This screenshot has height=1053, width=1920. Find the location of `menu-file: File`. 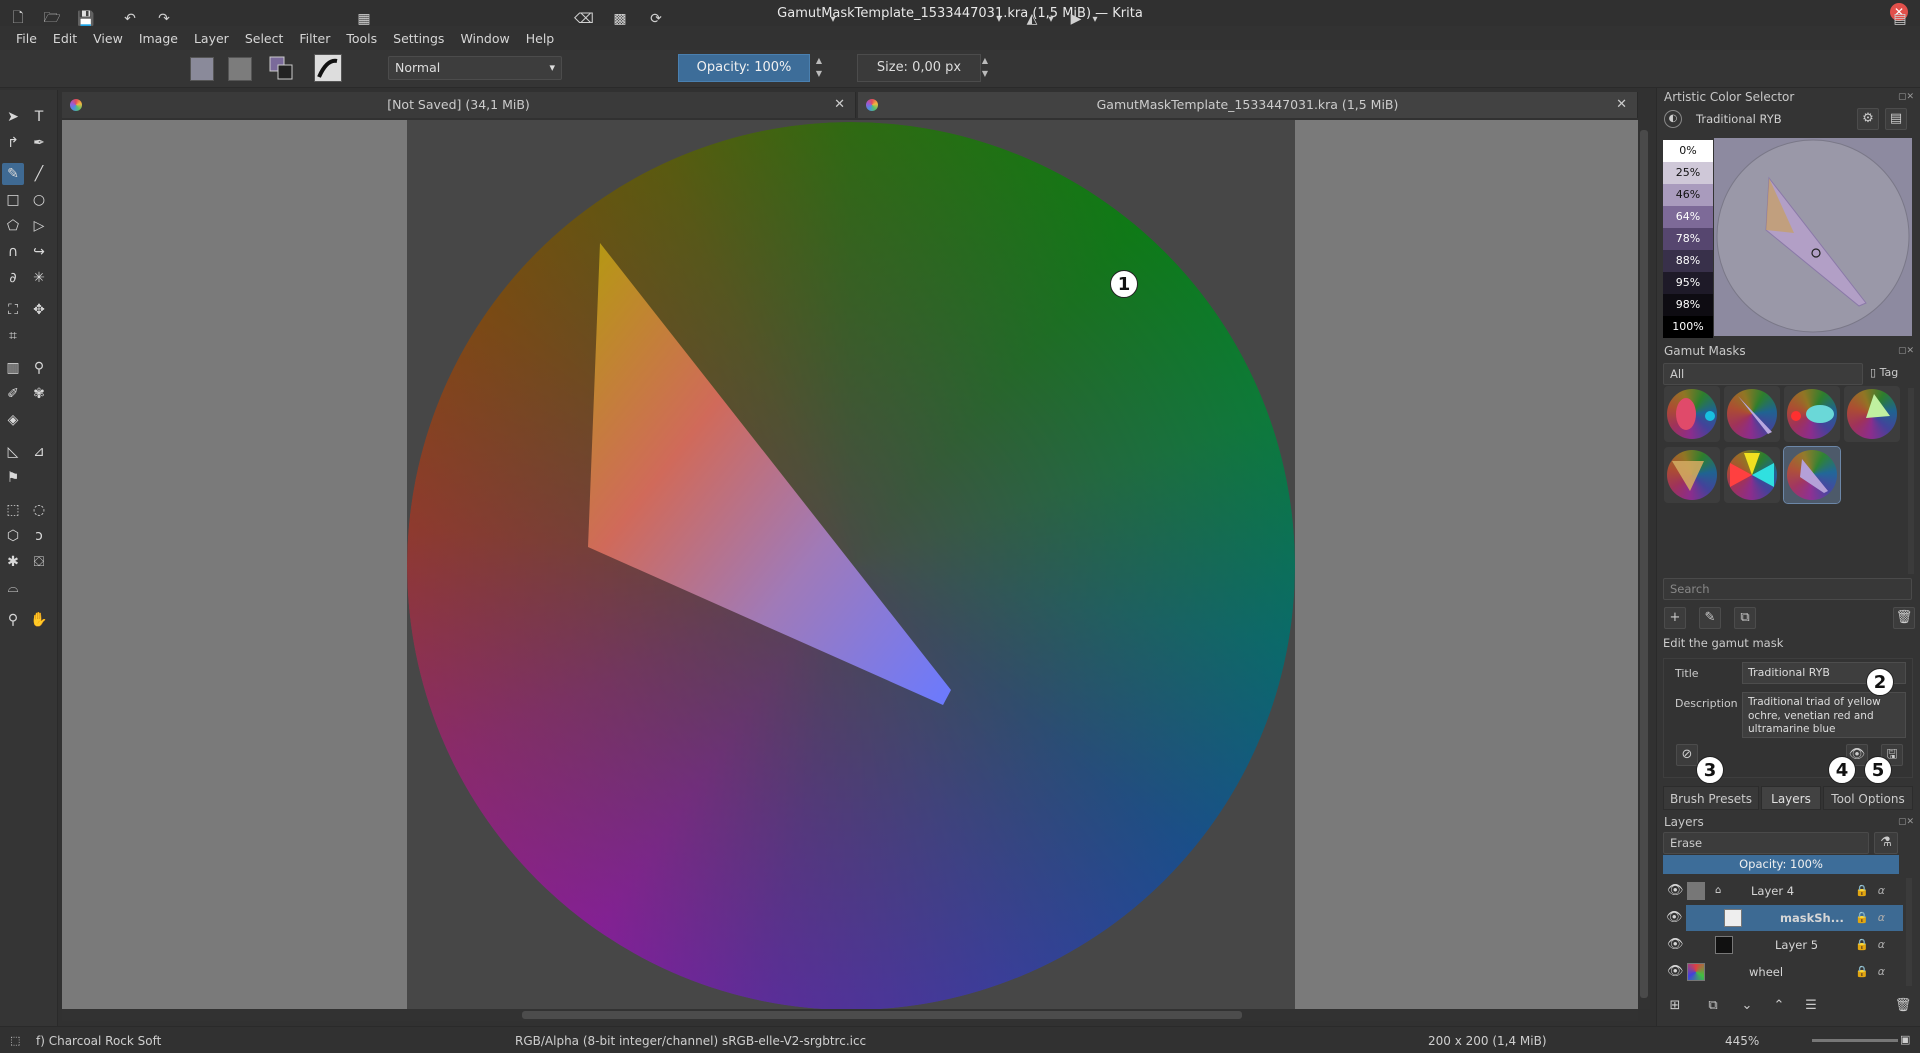

menu-file: File is located at coordinates (26, 38).